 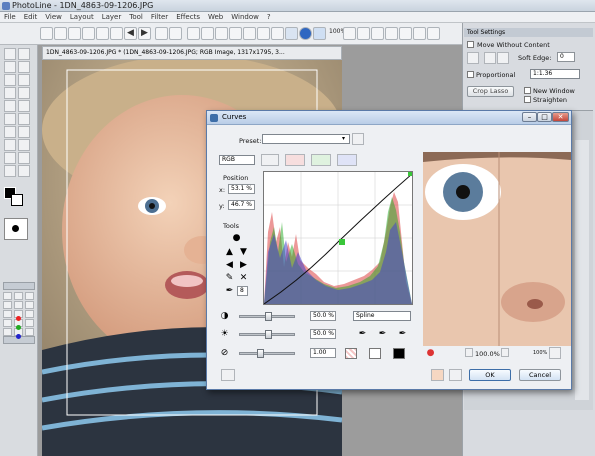 I want to click on zoom-out-icon, so click(x=363, y=33).